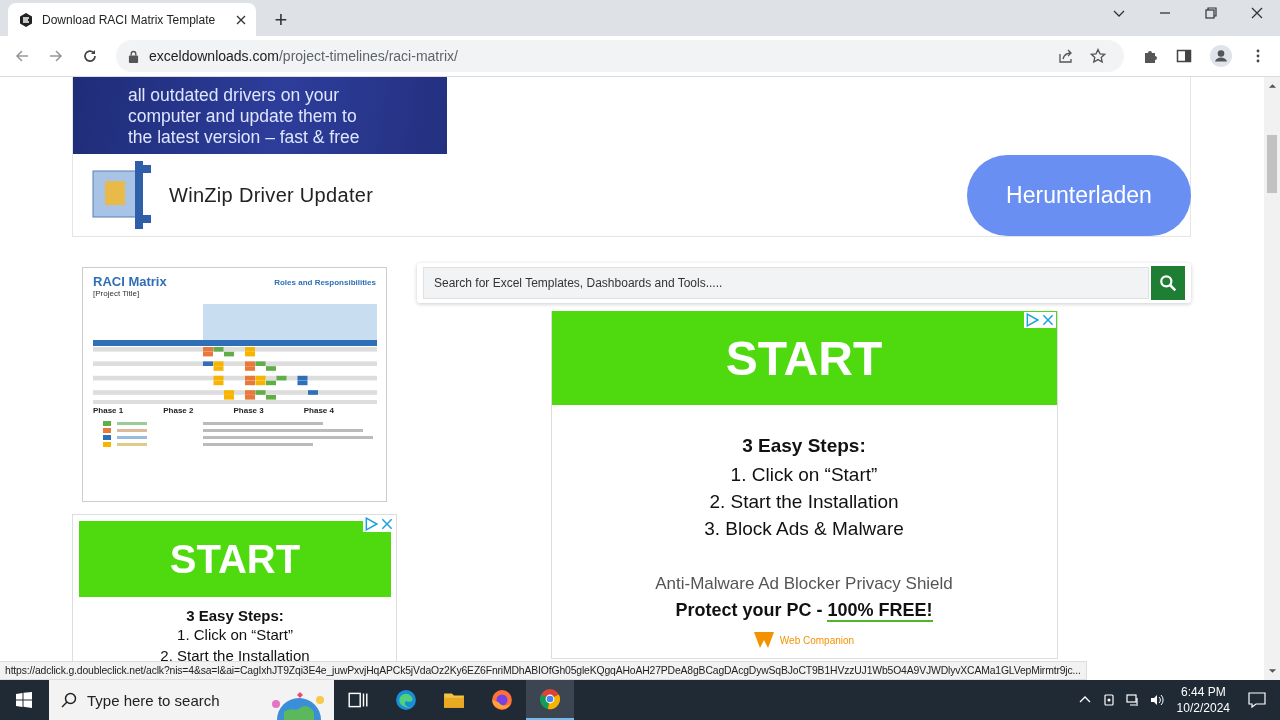 This screenshot has width=1280, height=720. Describe the element at coordinates (178, 410) in the screenshot. I see `phase-label: Phase 2` at that location.